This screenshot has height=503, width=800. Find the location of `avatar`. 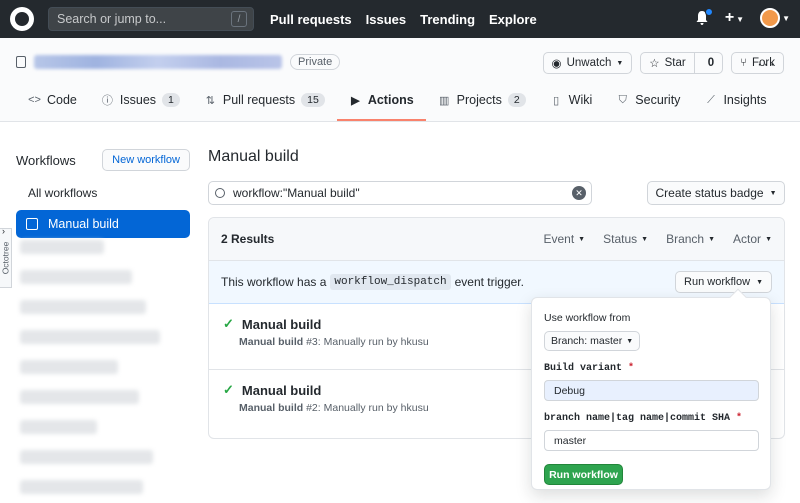

avatar is located at coordinates (770, 18).